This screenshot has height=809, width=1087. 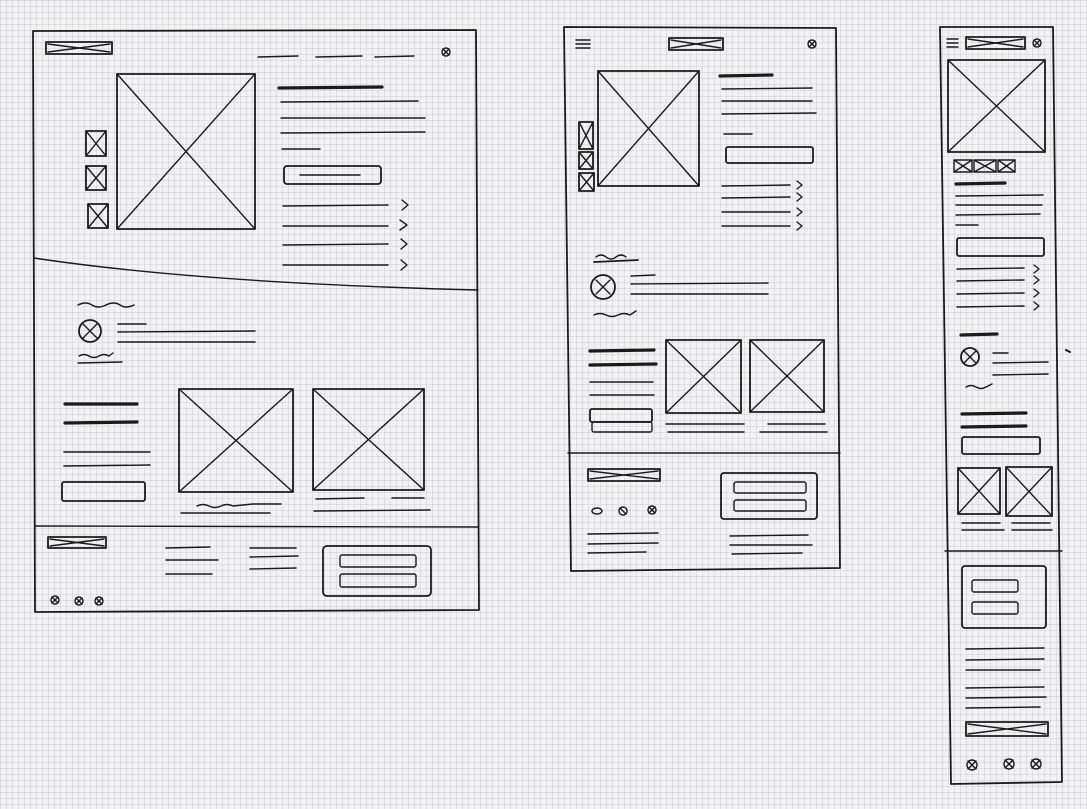 What do you see at coordinates (248, 49) in the screenshot?
I see `desktop-header` at bounding box center [248, 49].